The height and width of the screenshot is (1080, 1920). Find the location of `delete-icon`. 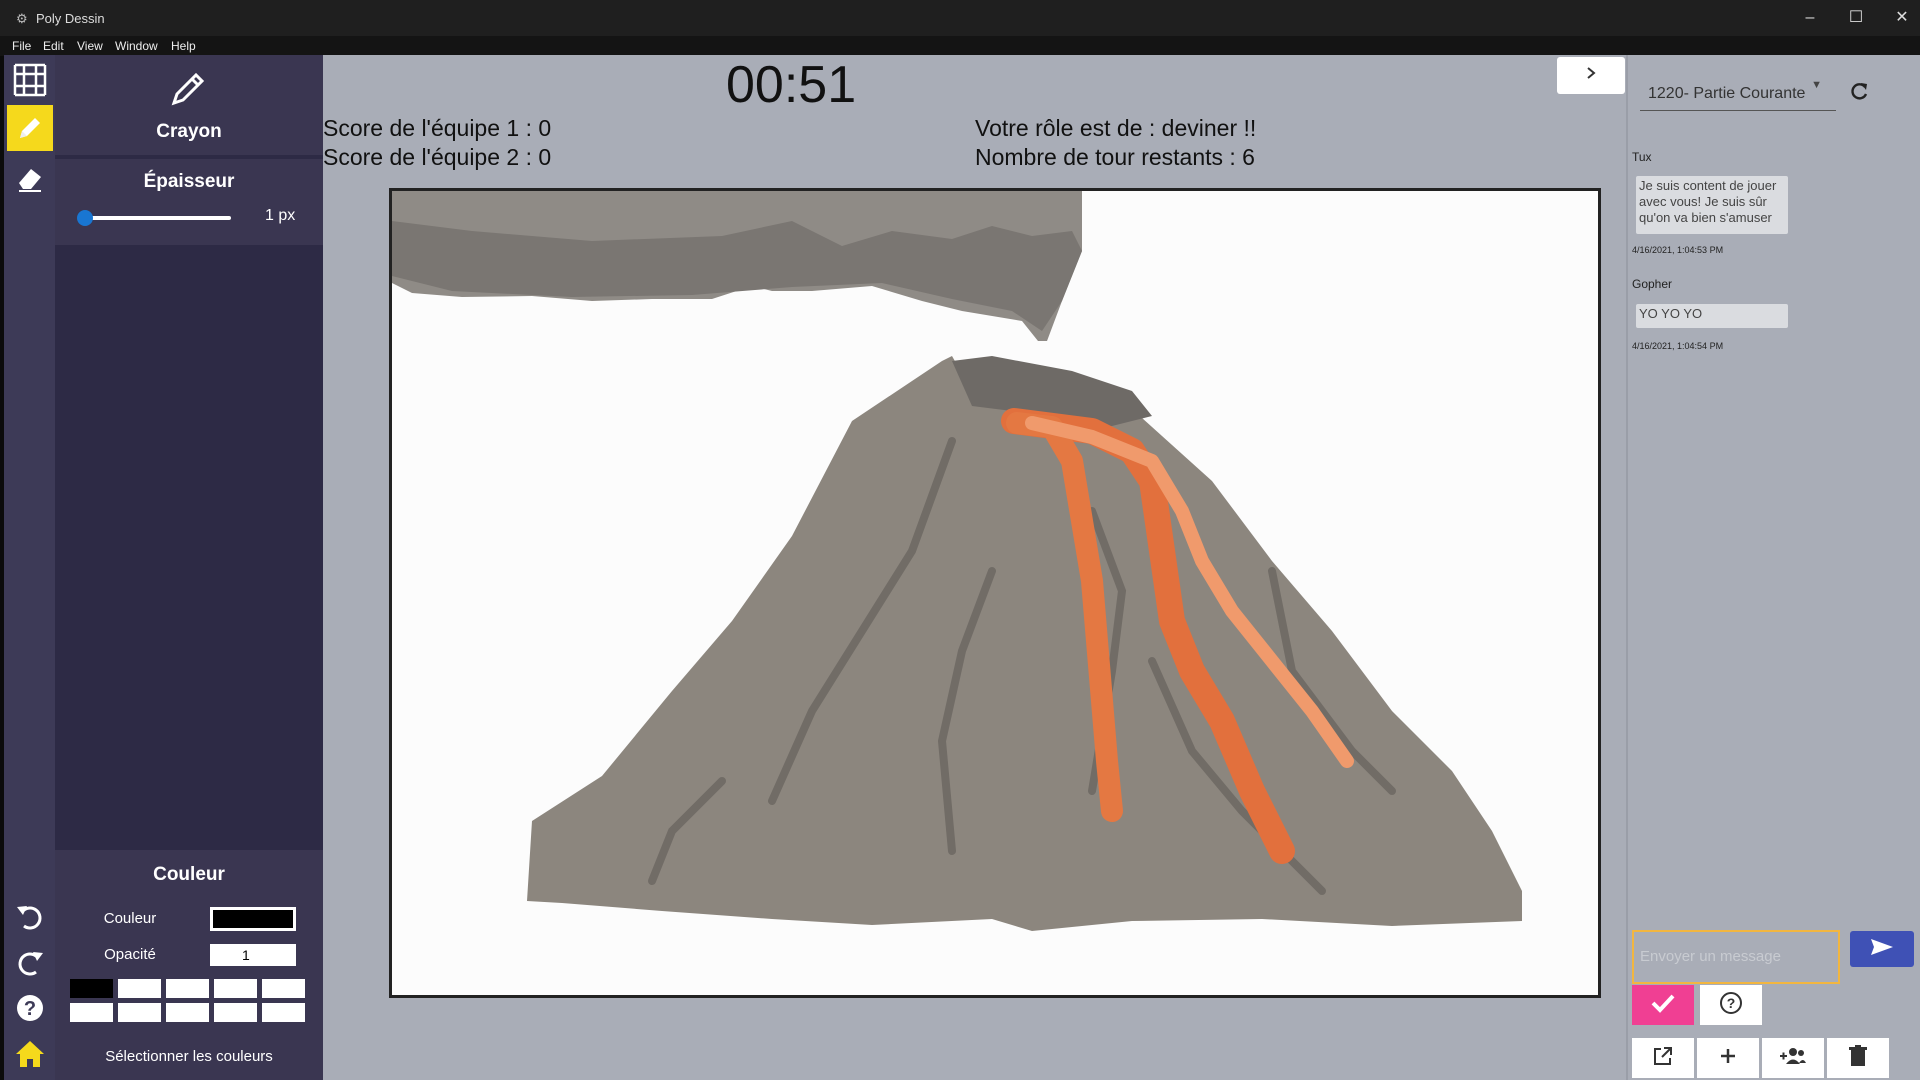

delete-icon is located at coordinates (1858, 1058).